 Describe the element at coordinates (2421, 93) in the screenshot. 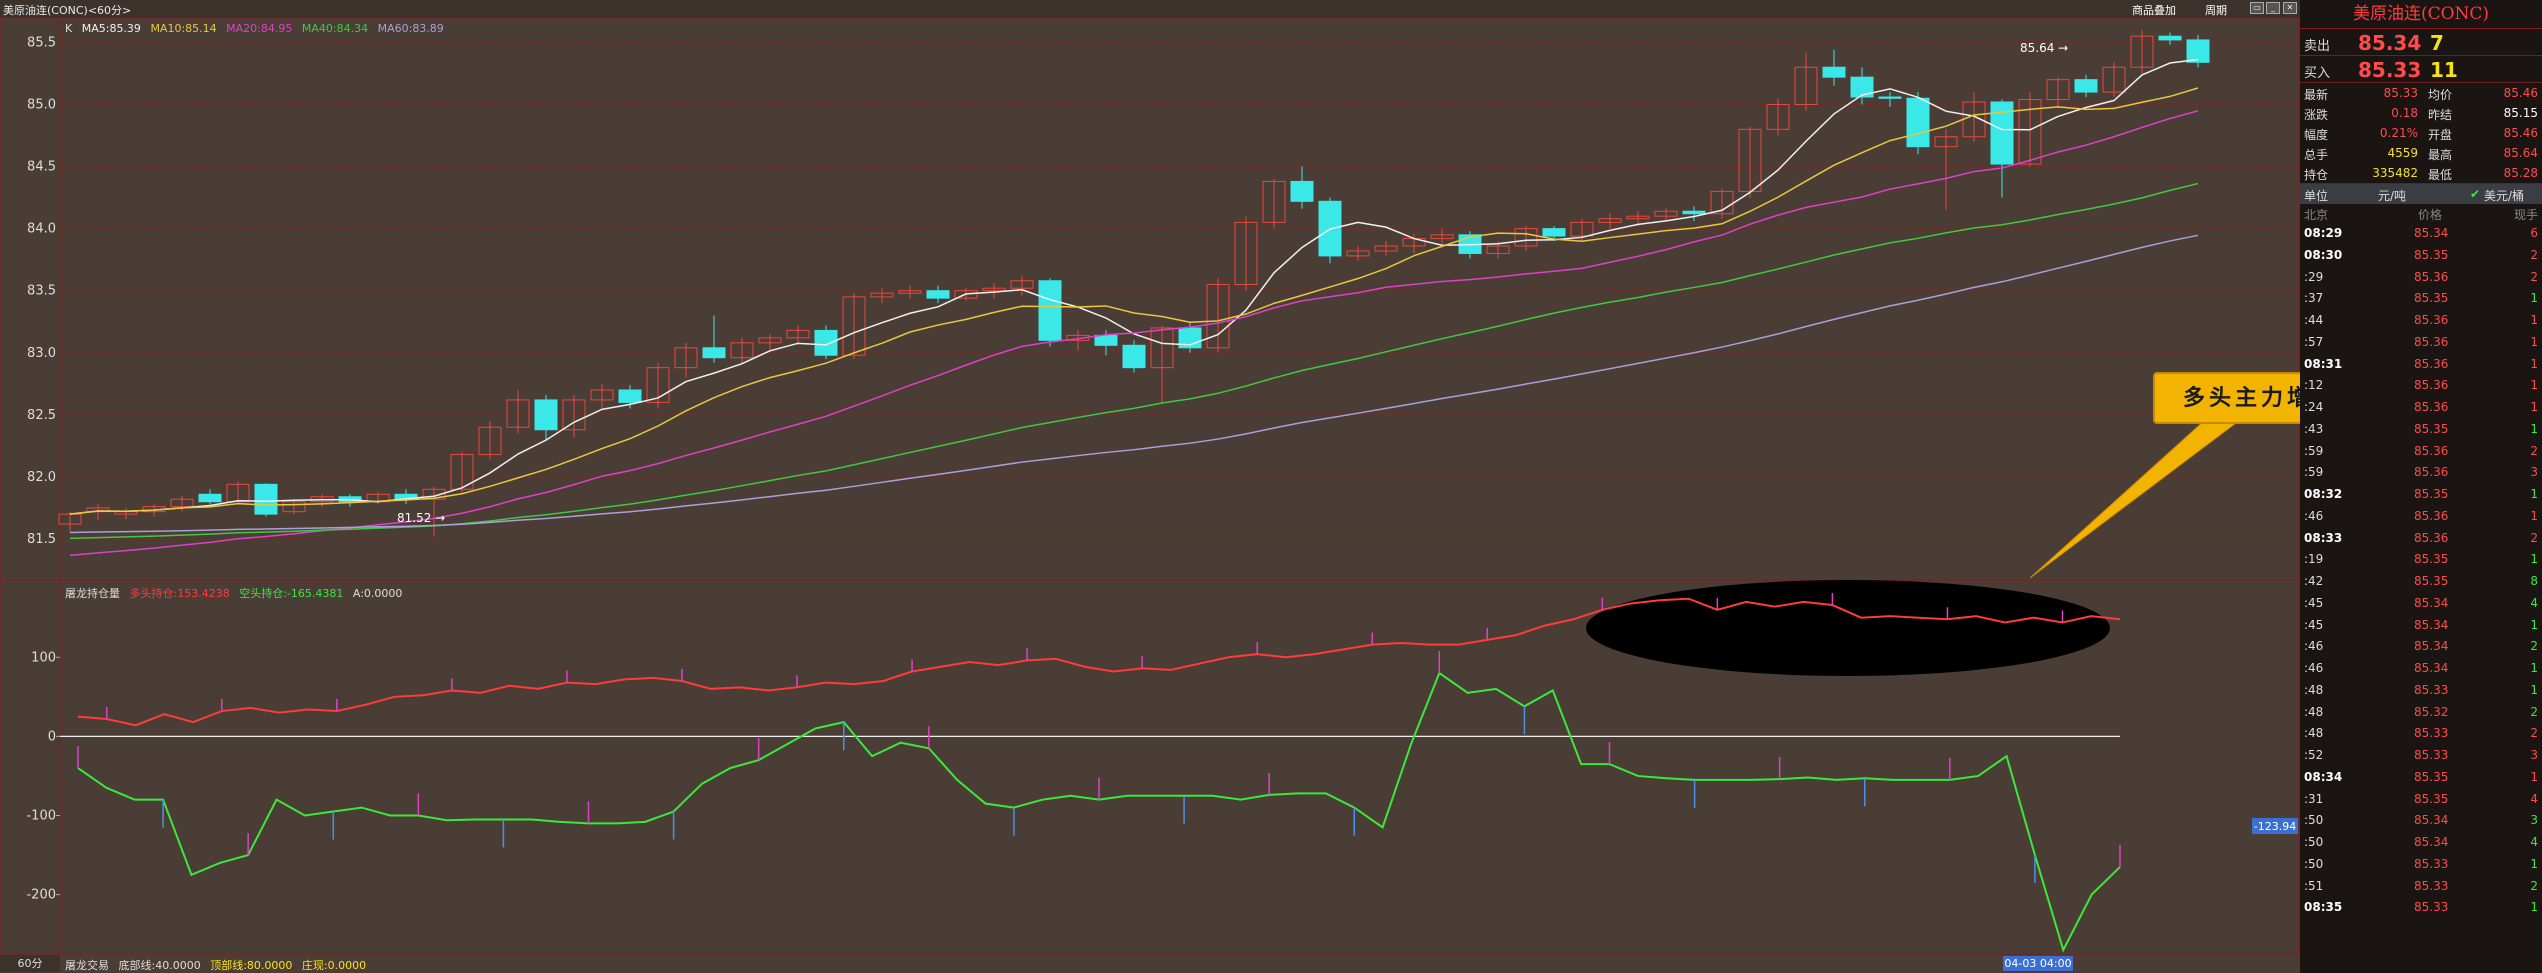

I see `stat-row: 最新 85.33 均价 85.46` at that location.